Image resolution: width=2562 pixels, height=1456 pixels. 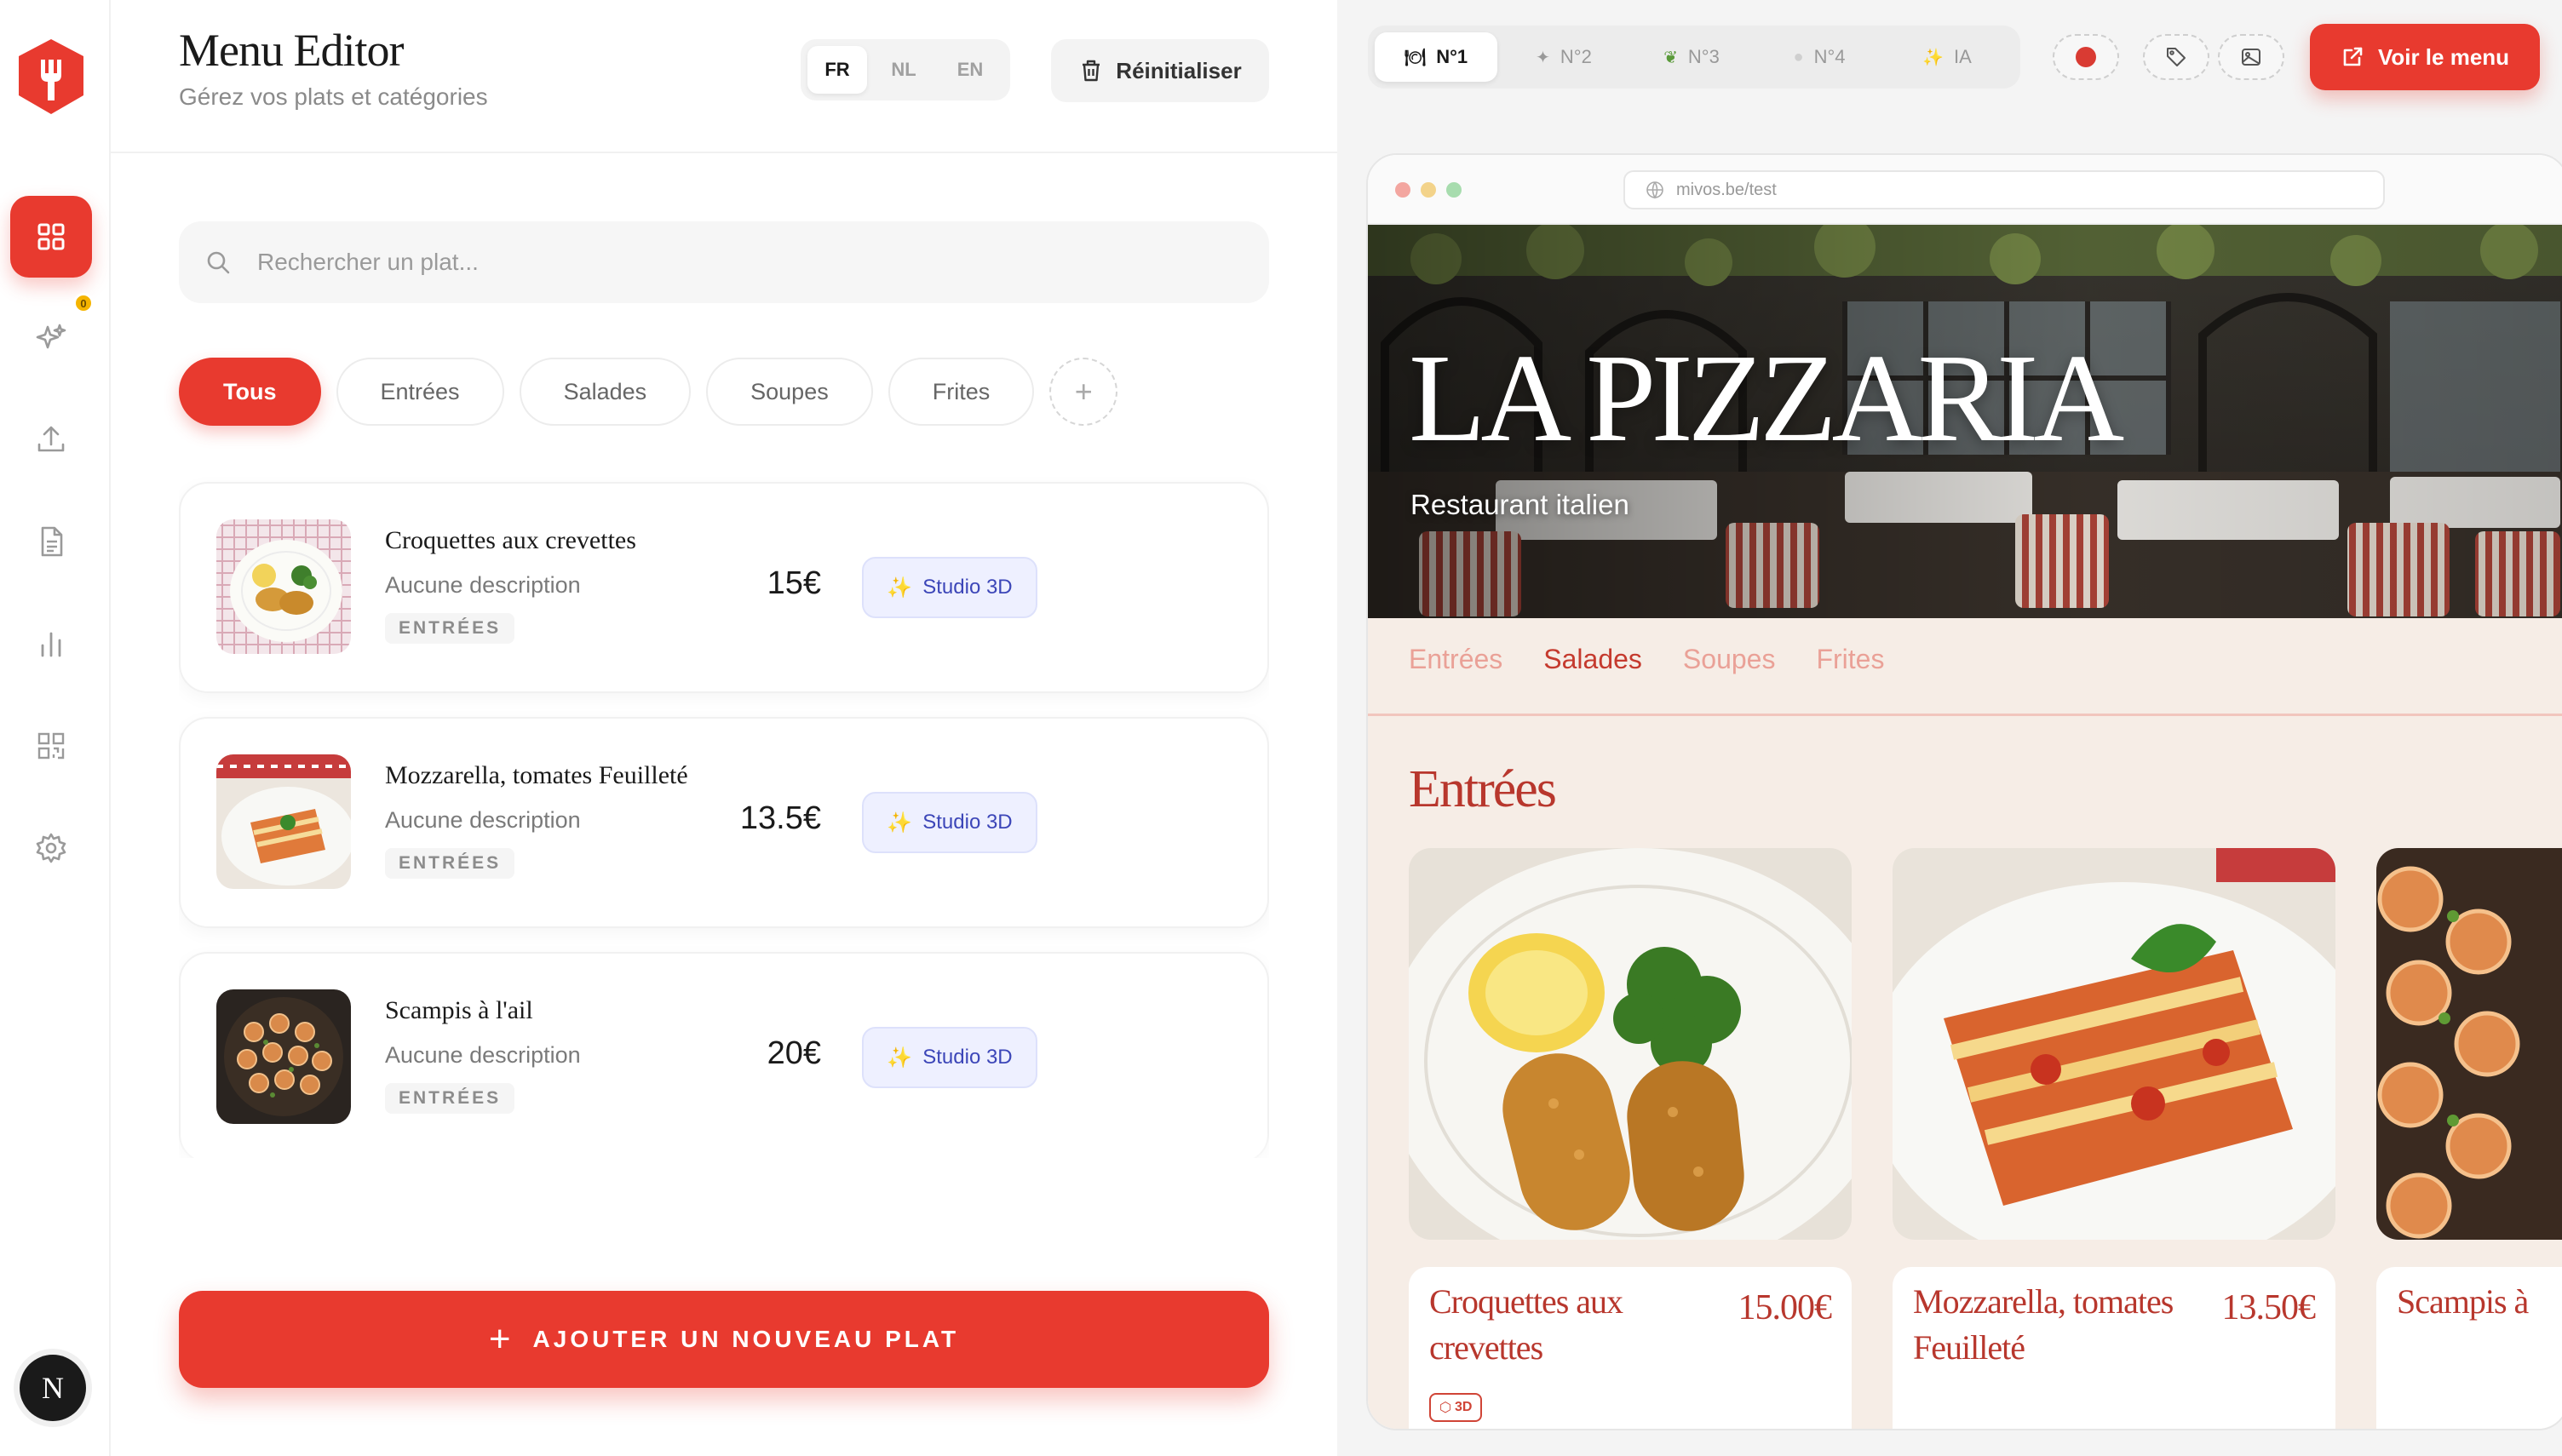 I want to click on bar-chart-icon, so click(x=51, y=645).